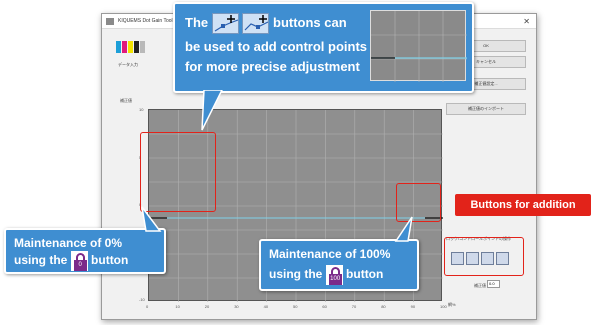 The width and height of the screenshot is (594, 325). I want to click on import-button: 補正値のインポート, so click(486, 109).